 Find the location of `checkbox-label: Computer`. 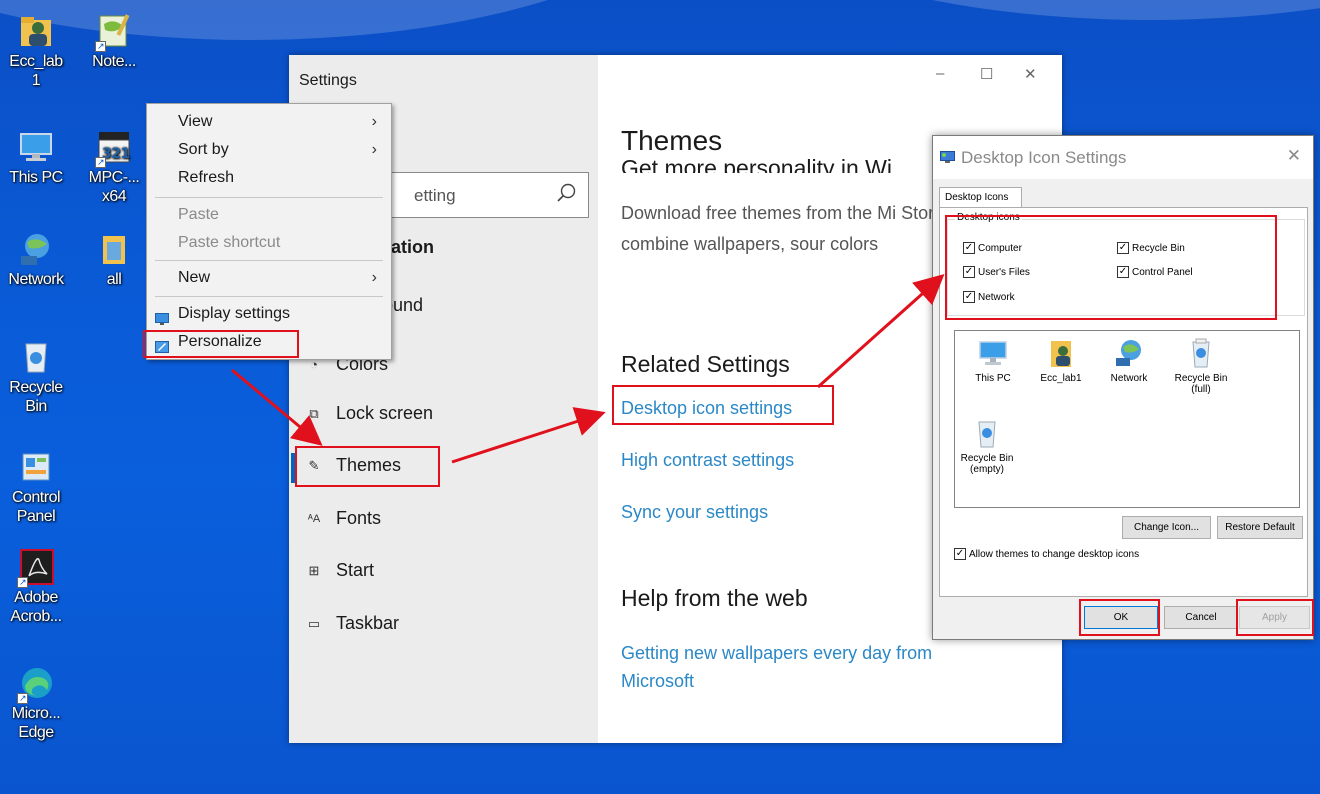

checkbox-label: Computer is located at coordinates (1000, 248).